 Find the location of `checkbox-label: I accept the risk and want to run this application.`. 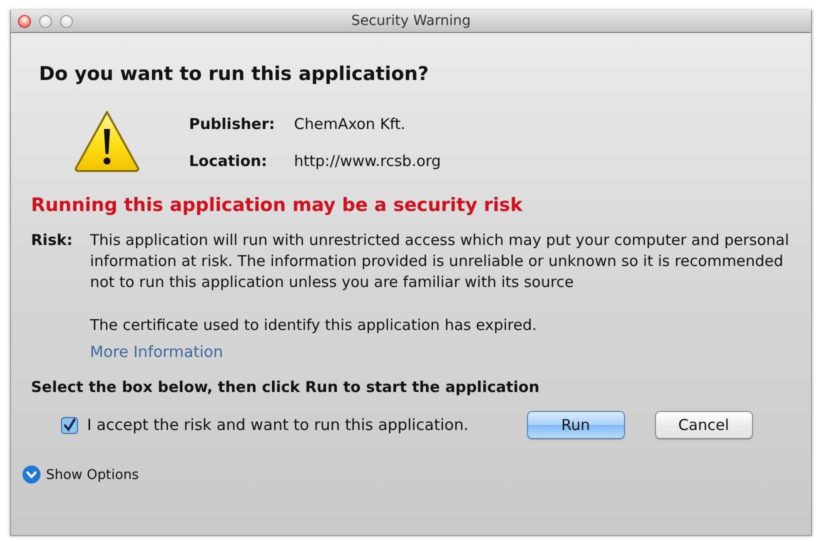

checkbox-label: I accept the risk and want to run this application. is located at coordinates (278, 425).